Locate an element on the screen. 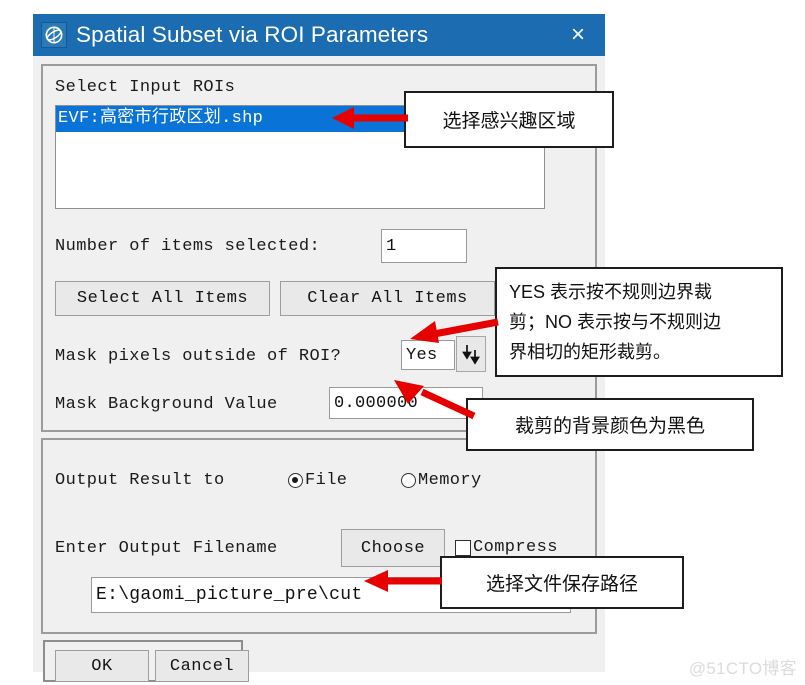 The width and height of the screenshot is (805, 685). mask-pixels-label: Mask pixels outside of ROI? is located at coordinates (198, 356).